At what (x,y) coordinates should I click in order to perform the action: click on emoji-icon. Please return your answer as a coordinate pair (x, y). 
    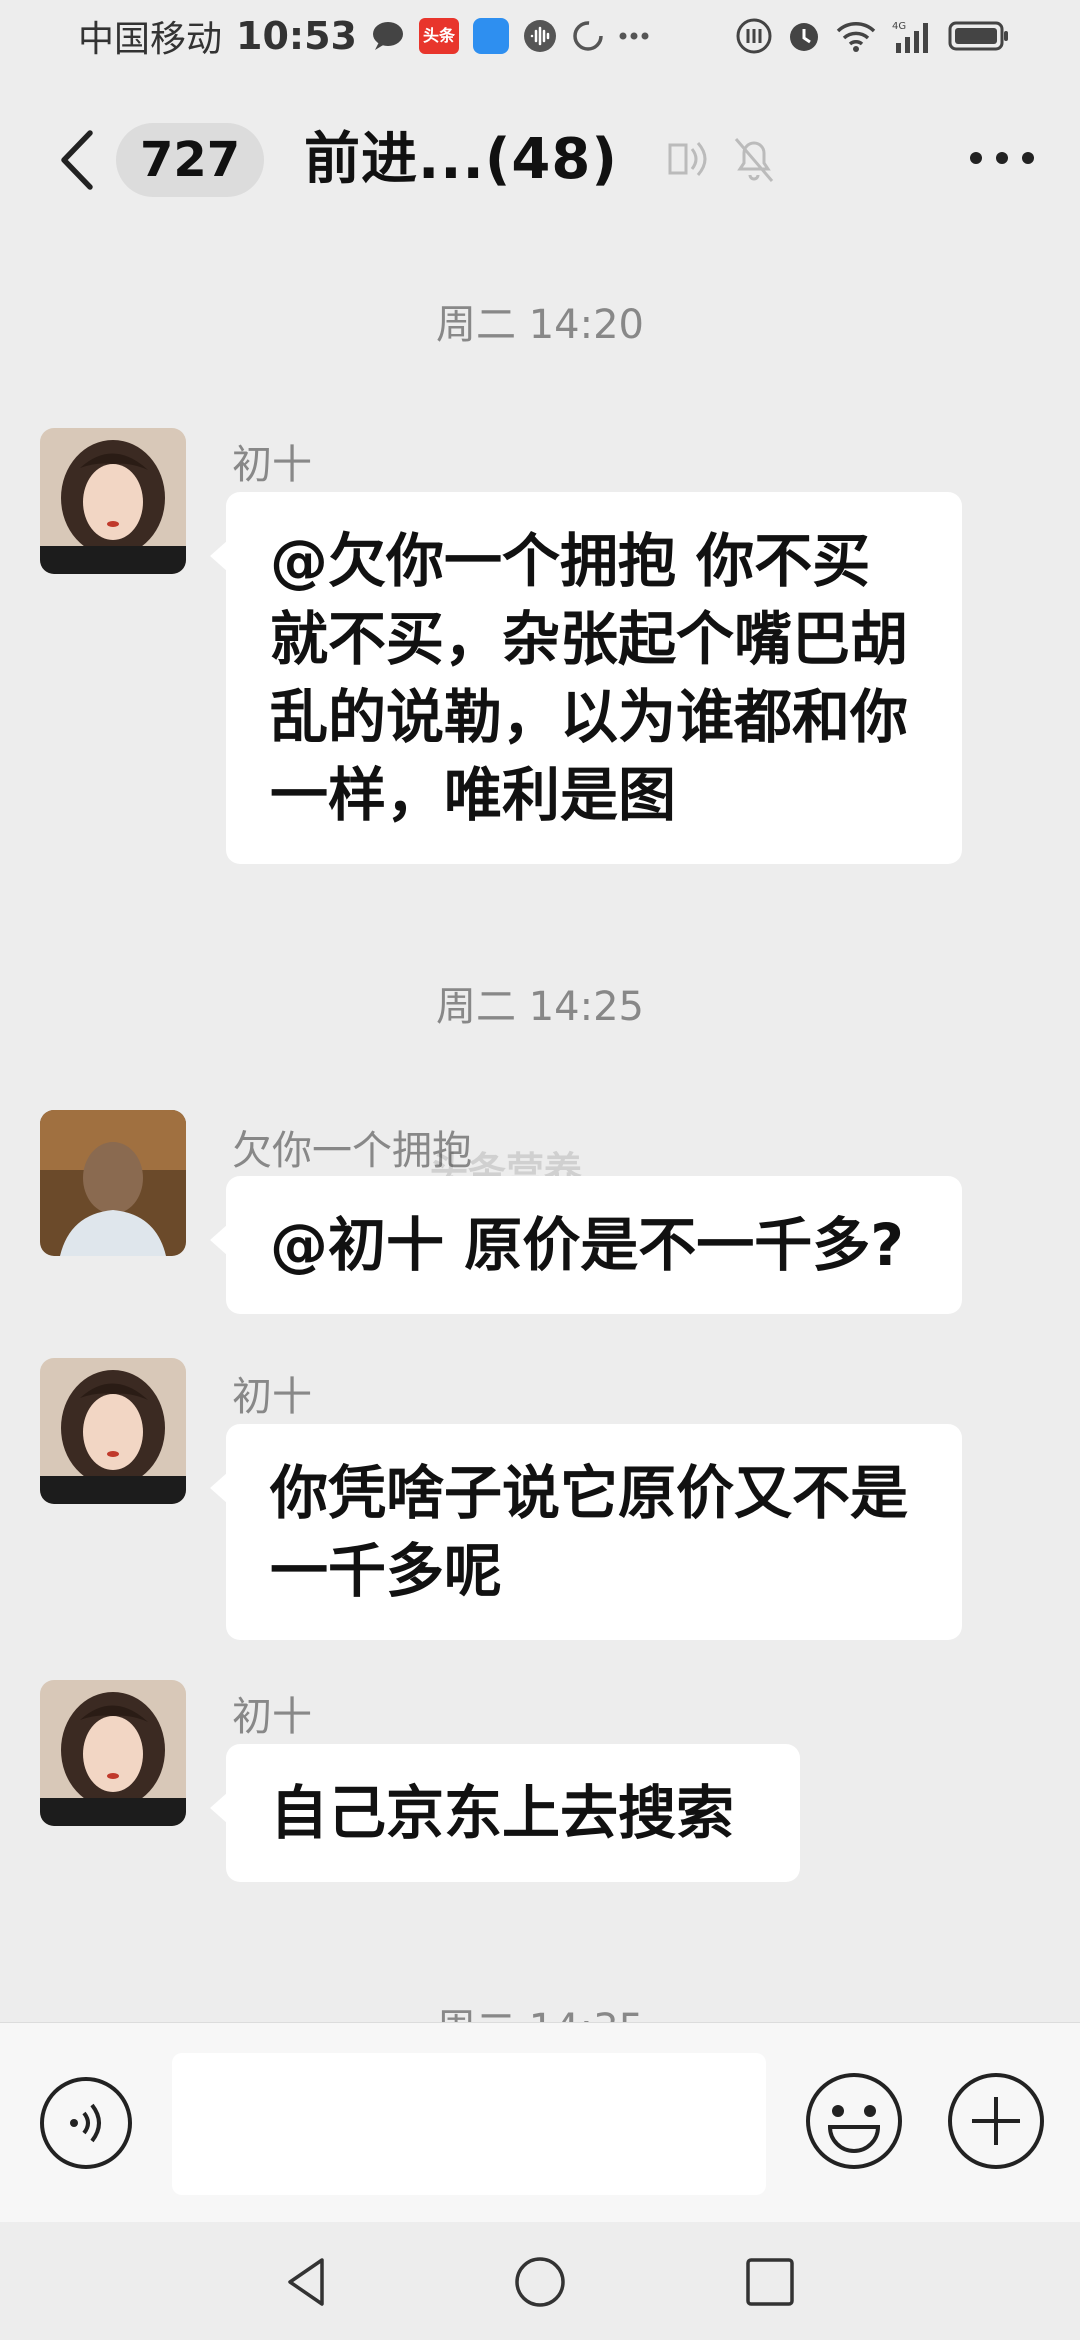
    Looking at the image, I should click on (854, 2121).